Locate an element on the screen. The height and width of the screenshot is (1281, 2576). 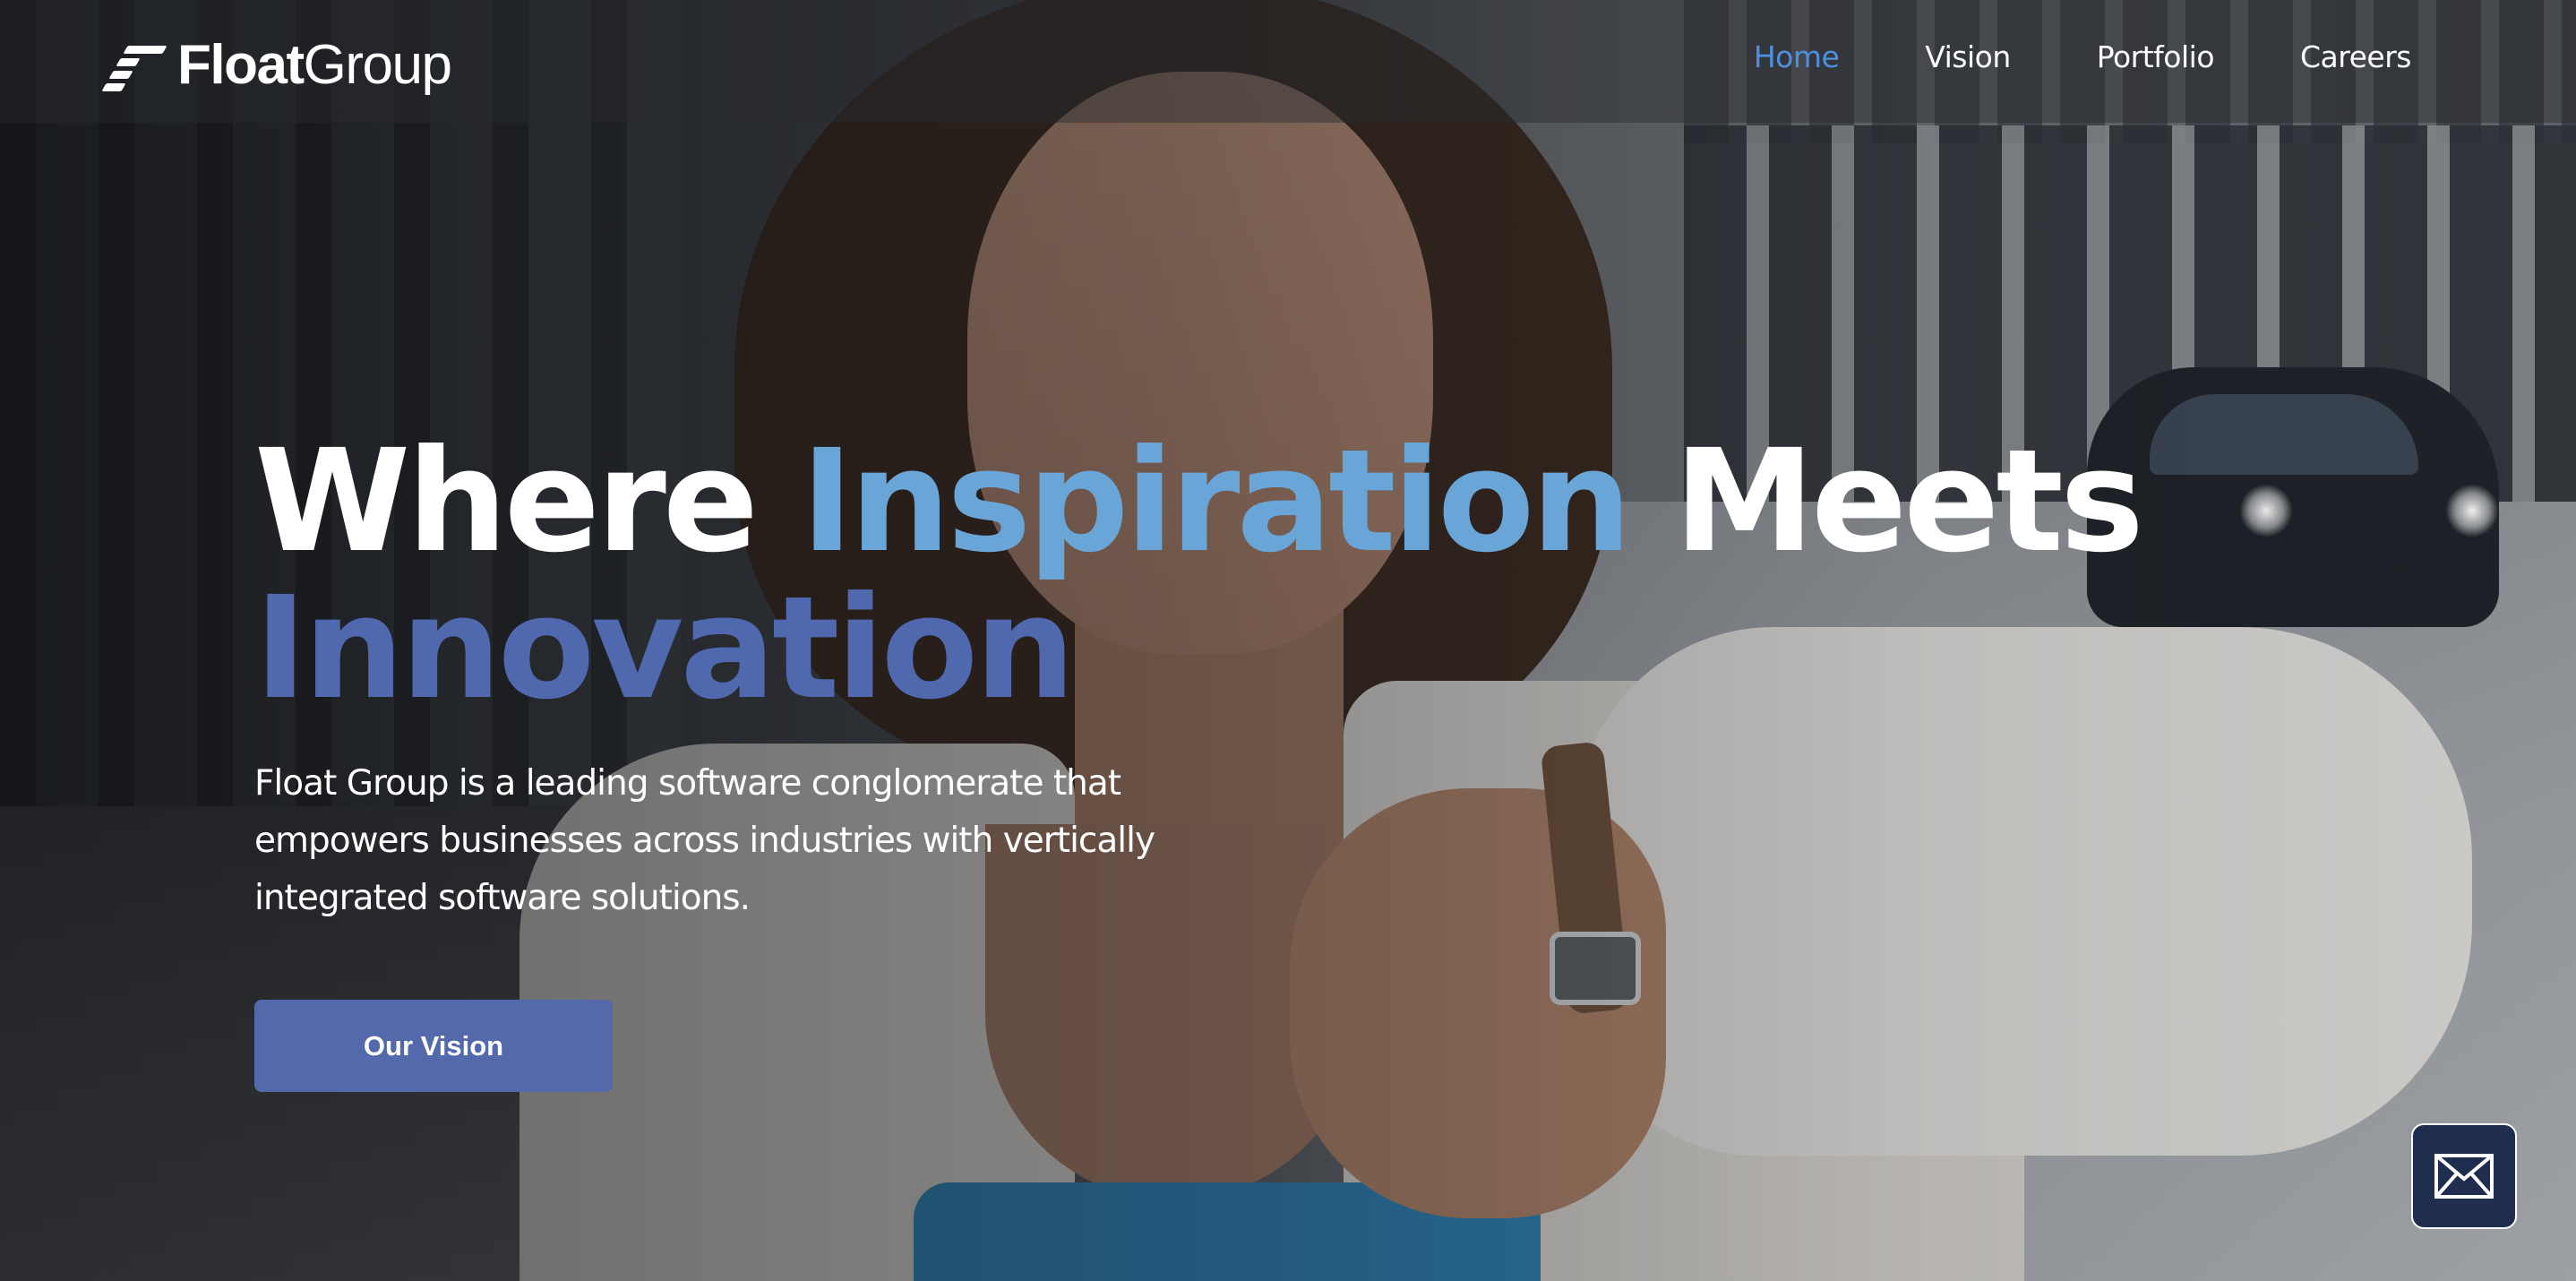
site-header: FloatGroup Home Vision Portfolio Careers is located at coordinates (1288, 61).